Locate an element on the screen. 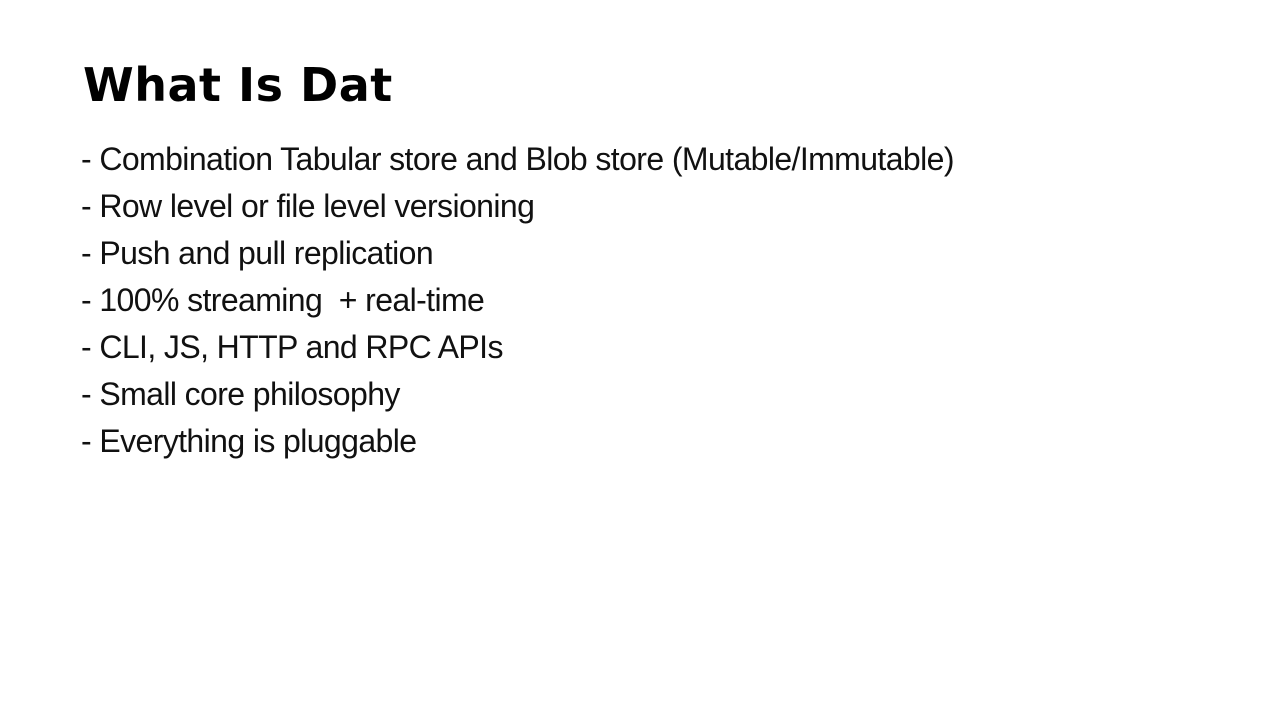  bullet-item: - Push and pull replication is located at coordinates (257, 253).